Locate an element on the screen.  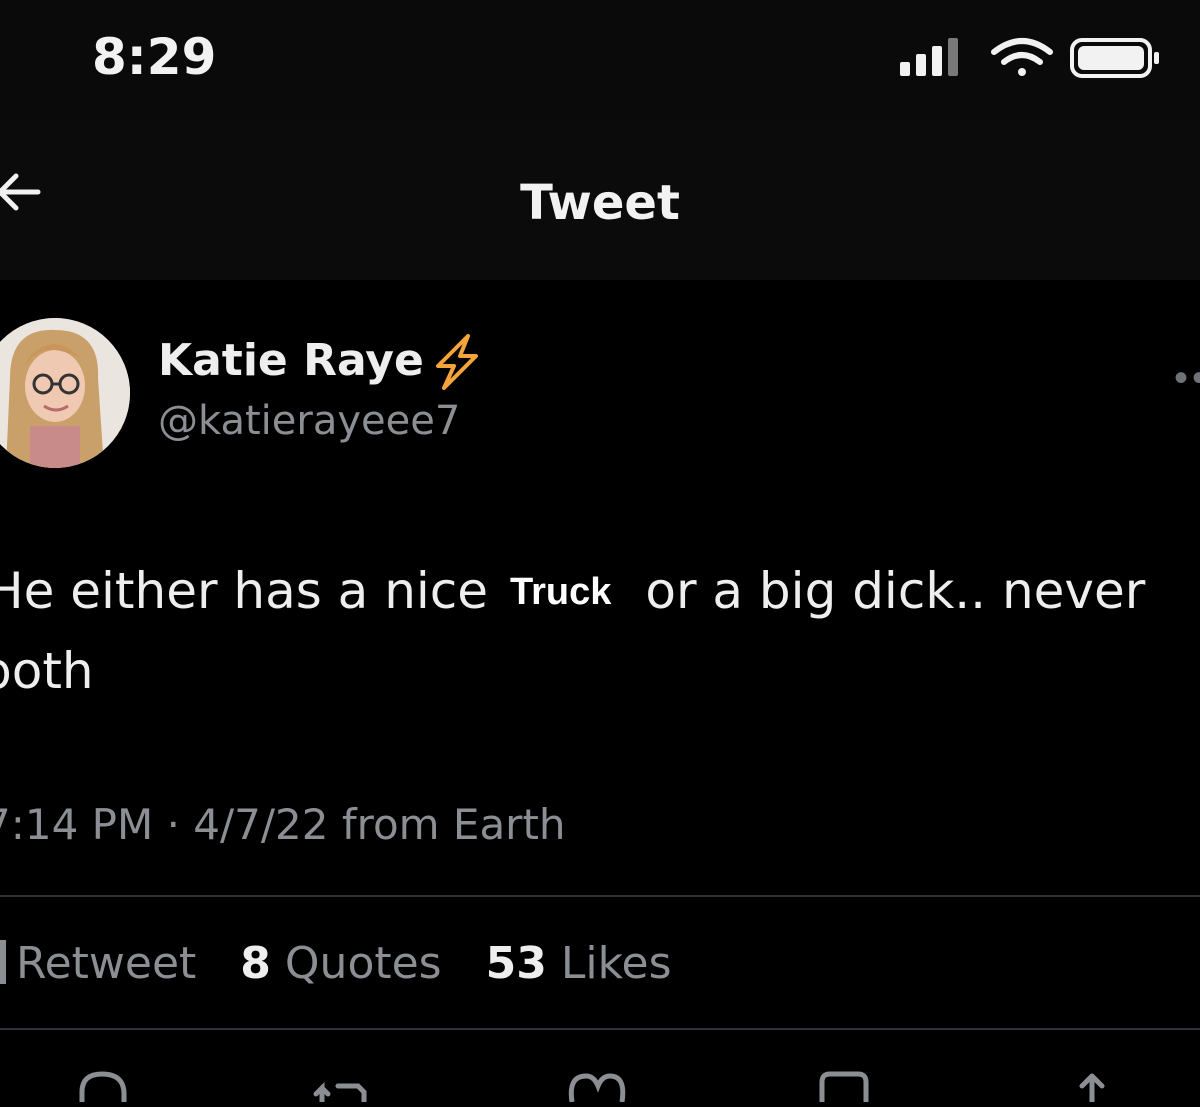
author-name: Katie Raye is located at coordinates (291, 360).